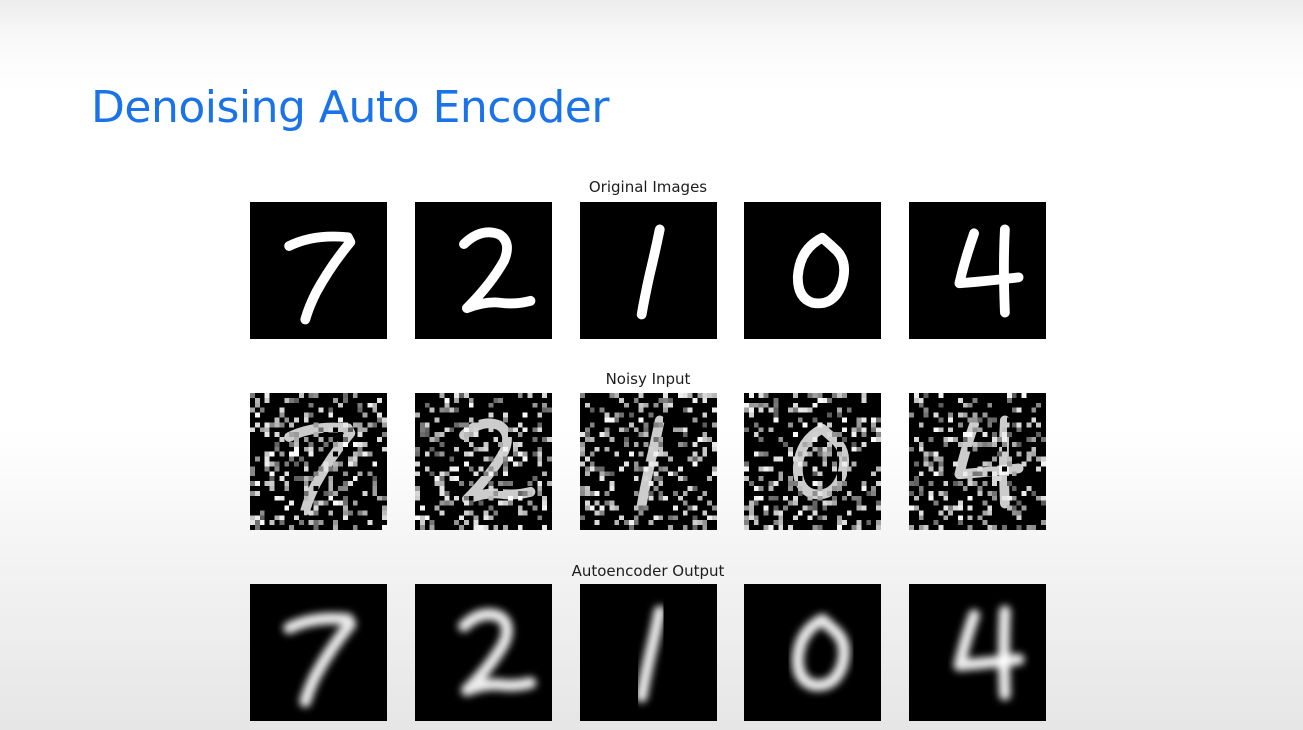 This screenshot has width=1303, height=730. What do you see at coordinates (648, 379) in the screenshot?
I see `row-label-noisy: Noisy Input` at bounding box center [648, 379].